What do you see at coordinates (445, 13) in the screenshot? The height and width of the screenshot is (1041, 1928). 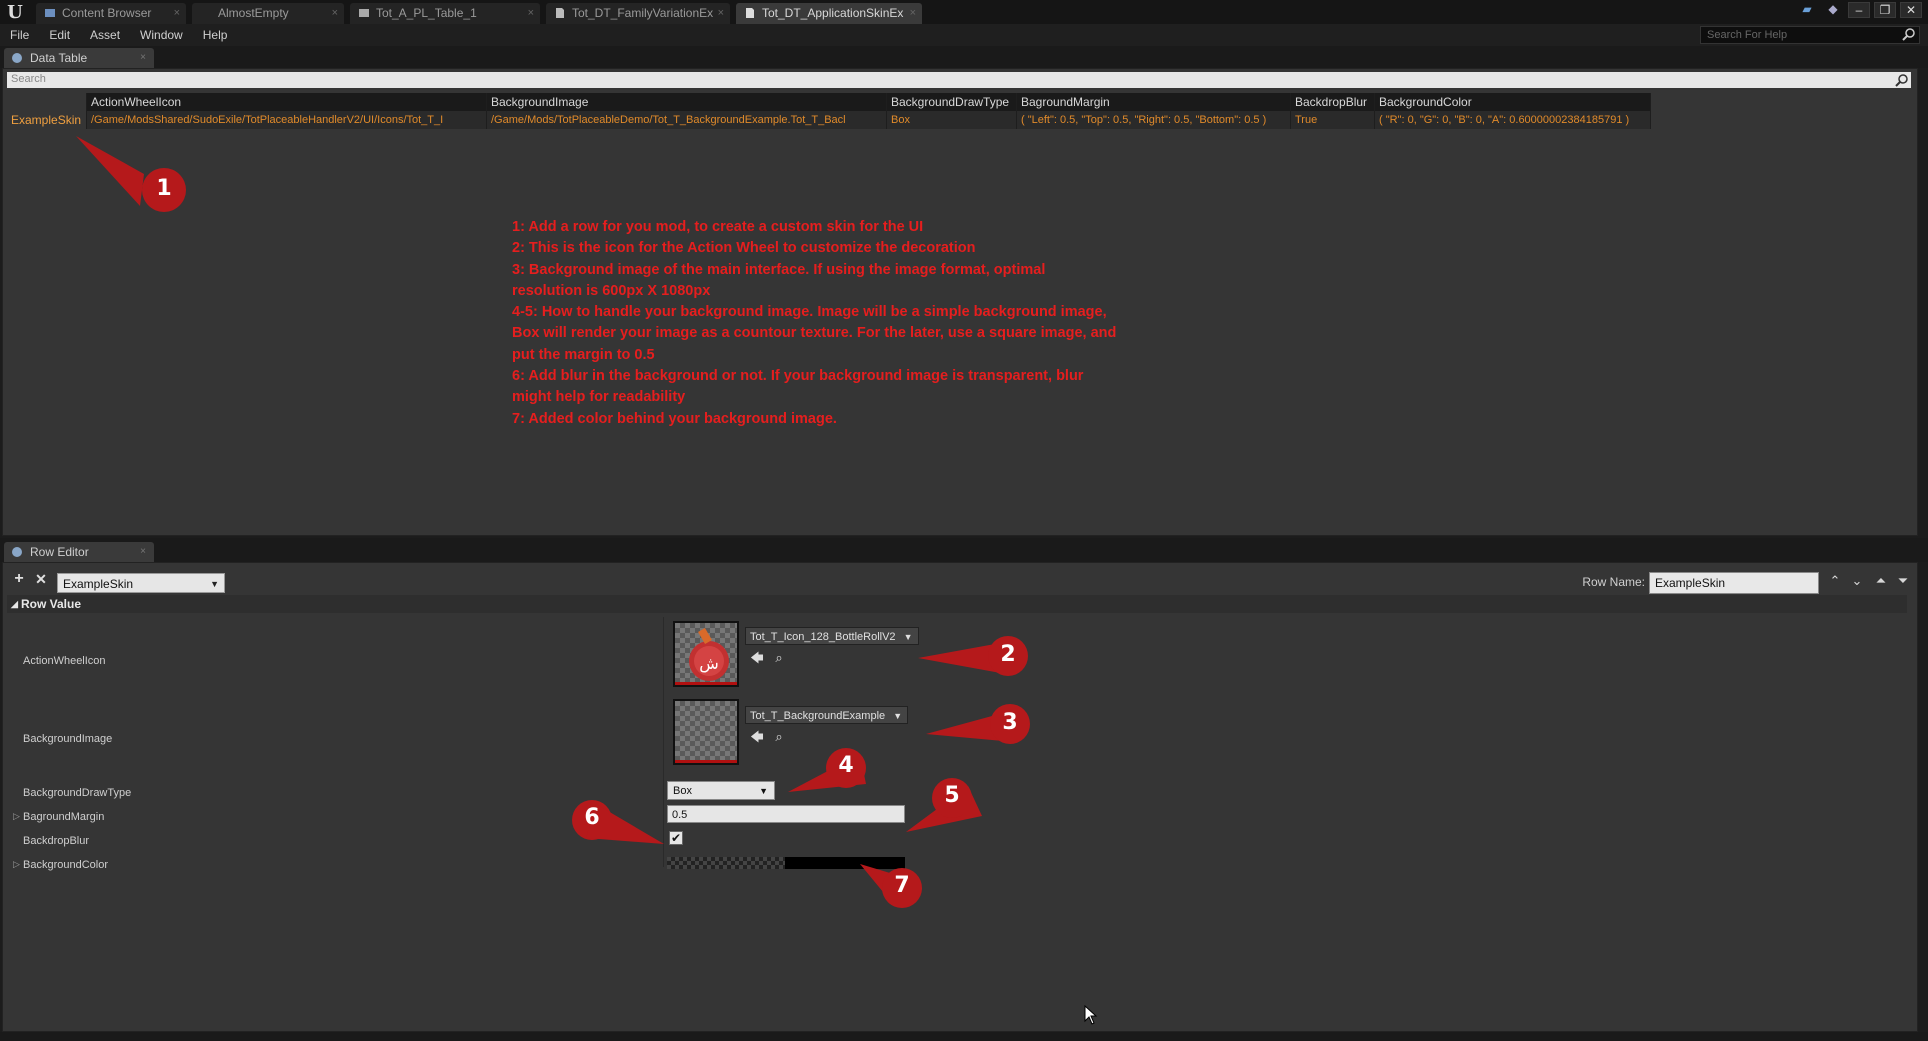 I see `tab-tot-a-pl-table: Tot_A_PL_Table_1 ×` at bounding box center [445, 13].